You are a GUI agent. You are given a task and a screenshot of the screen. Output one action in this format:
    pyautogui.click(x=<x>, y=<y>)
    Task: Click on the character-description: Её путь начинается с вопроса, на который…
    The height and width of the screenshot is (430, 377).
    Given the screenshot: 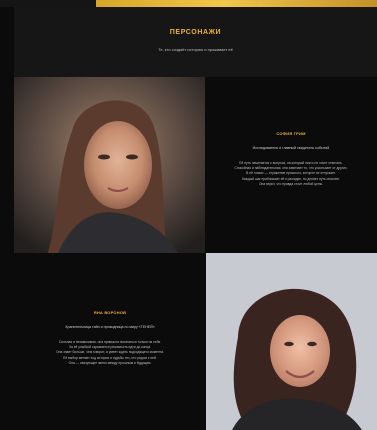 What is the action you would take?
    pyautogui.click(x=291, y=173)
    